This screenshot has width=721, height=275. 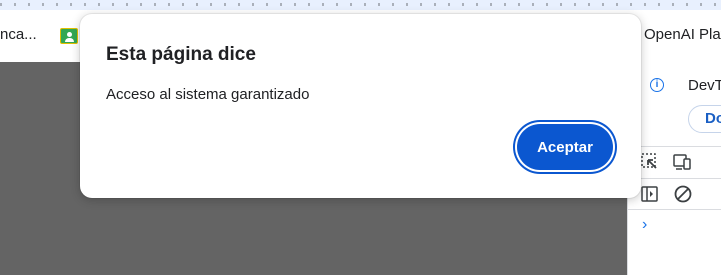 I want to click on sidebar-toggle-icon, so click(x=650, y=194).